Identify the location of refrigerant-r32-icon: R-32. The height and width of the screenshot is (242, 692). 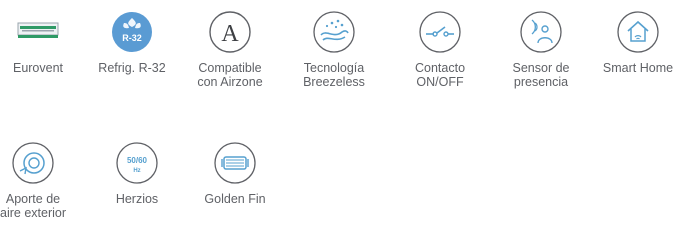
(132, 32).